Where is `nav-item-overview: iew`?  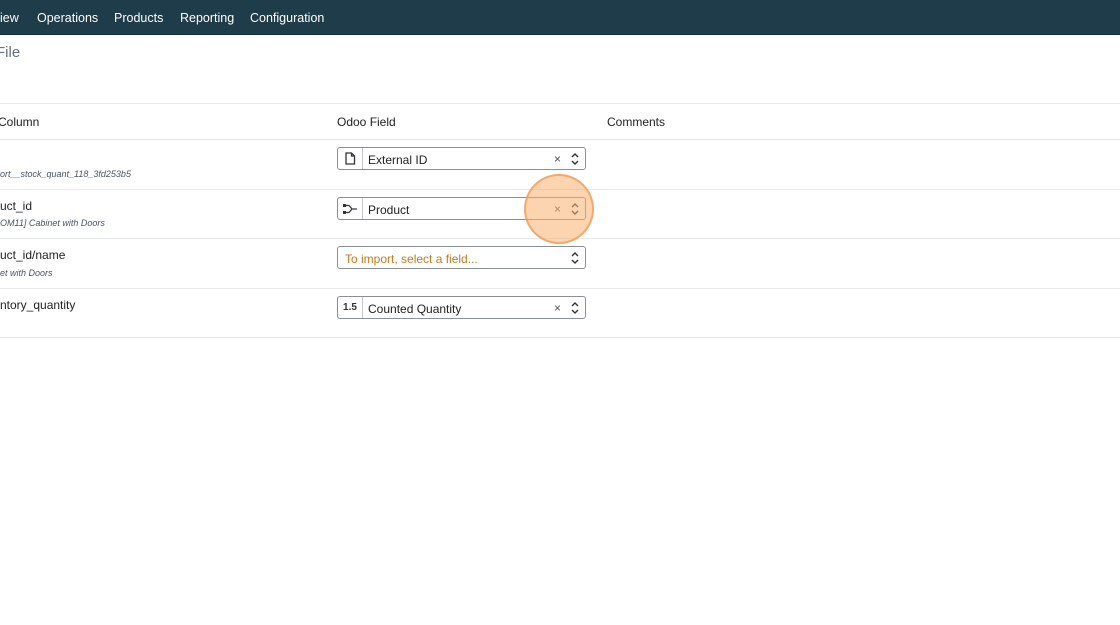
nav-item-overview: iew is located at coordinates (9, 18).